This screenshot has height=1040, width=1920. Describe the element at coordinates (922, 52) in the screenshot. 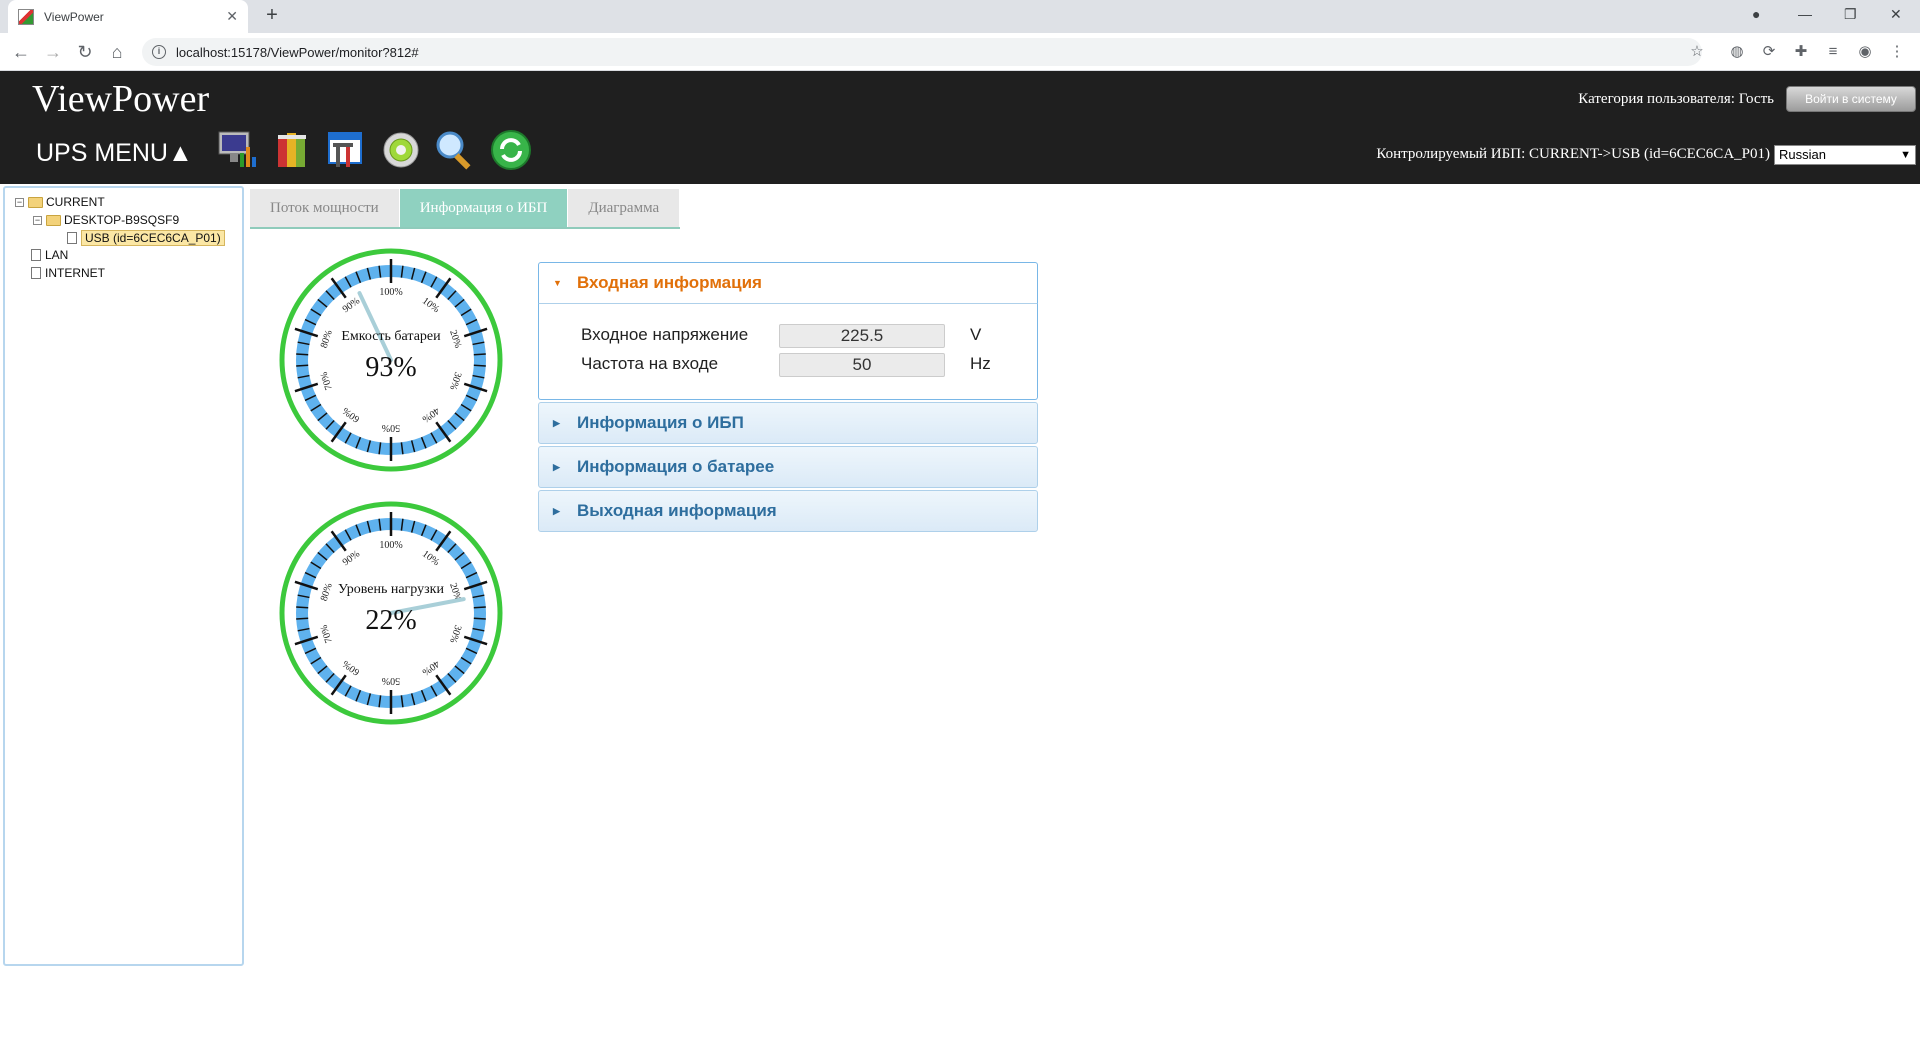

I see `address-bar: i localhost:15178/ViewPower/monitor?812#` at that location.